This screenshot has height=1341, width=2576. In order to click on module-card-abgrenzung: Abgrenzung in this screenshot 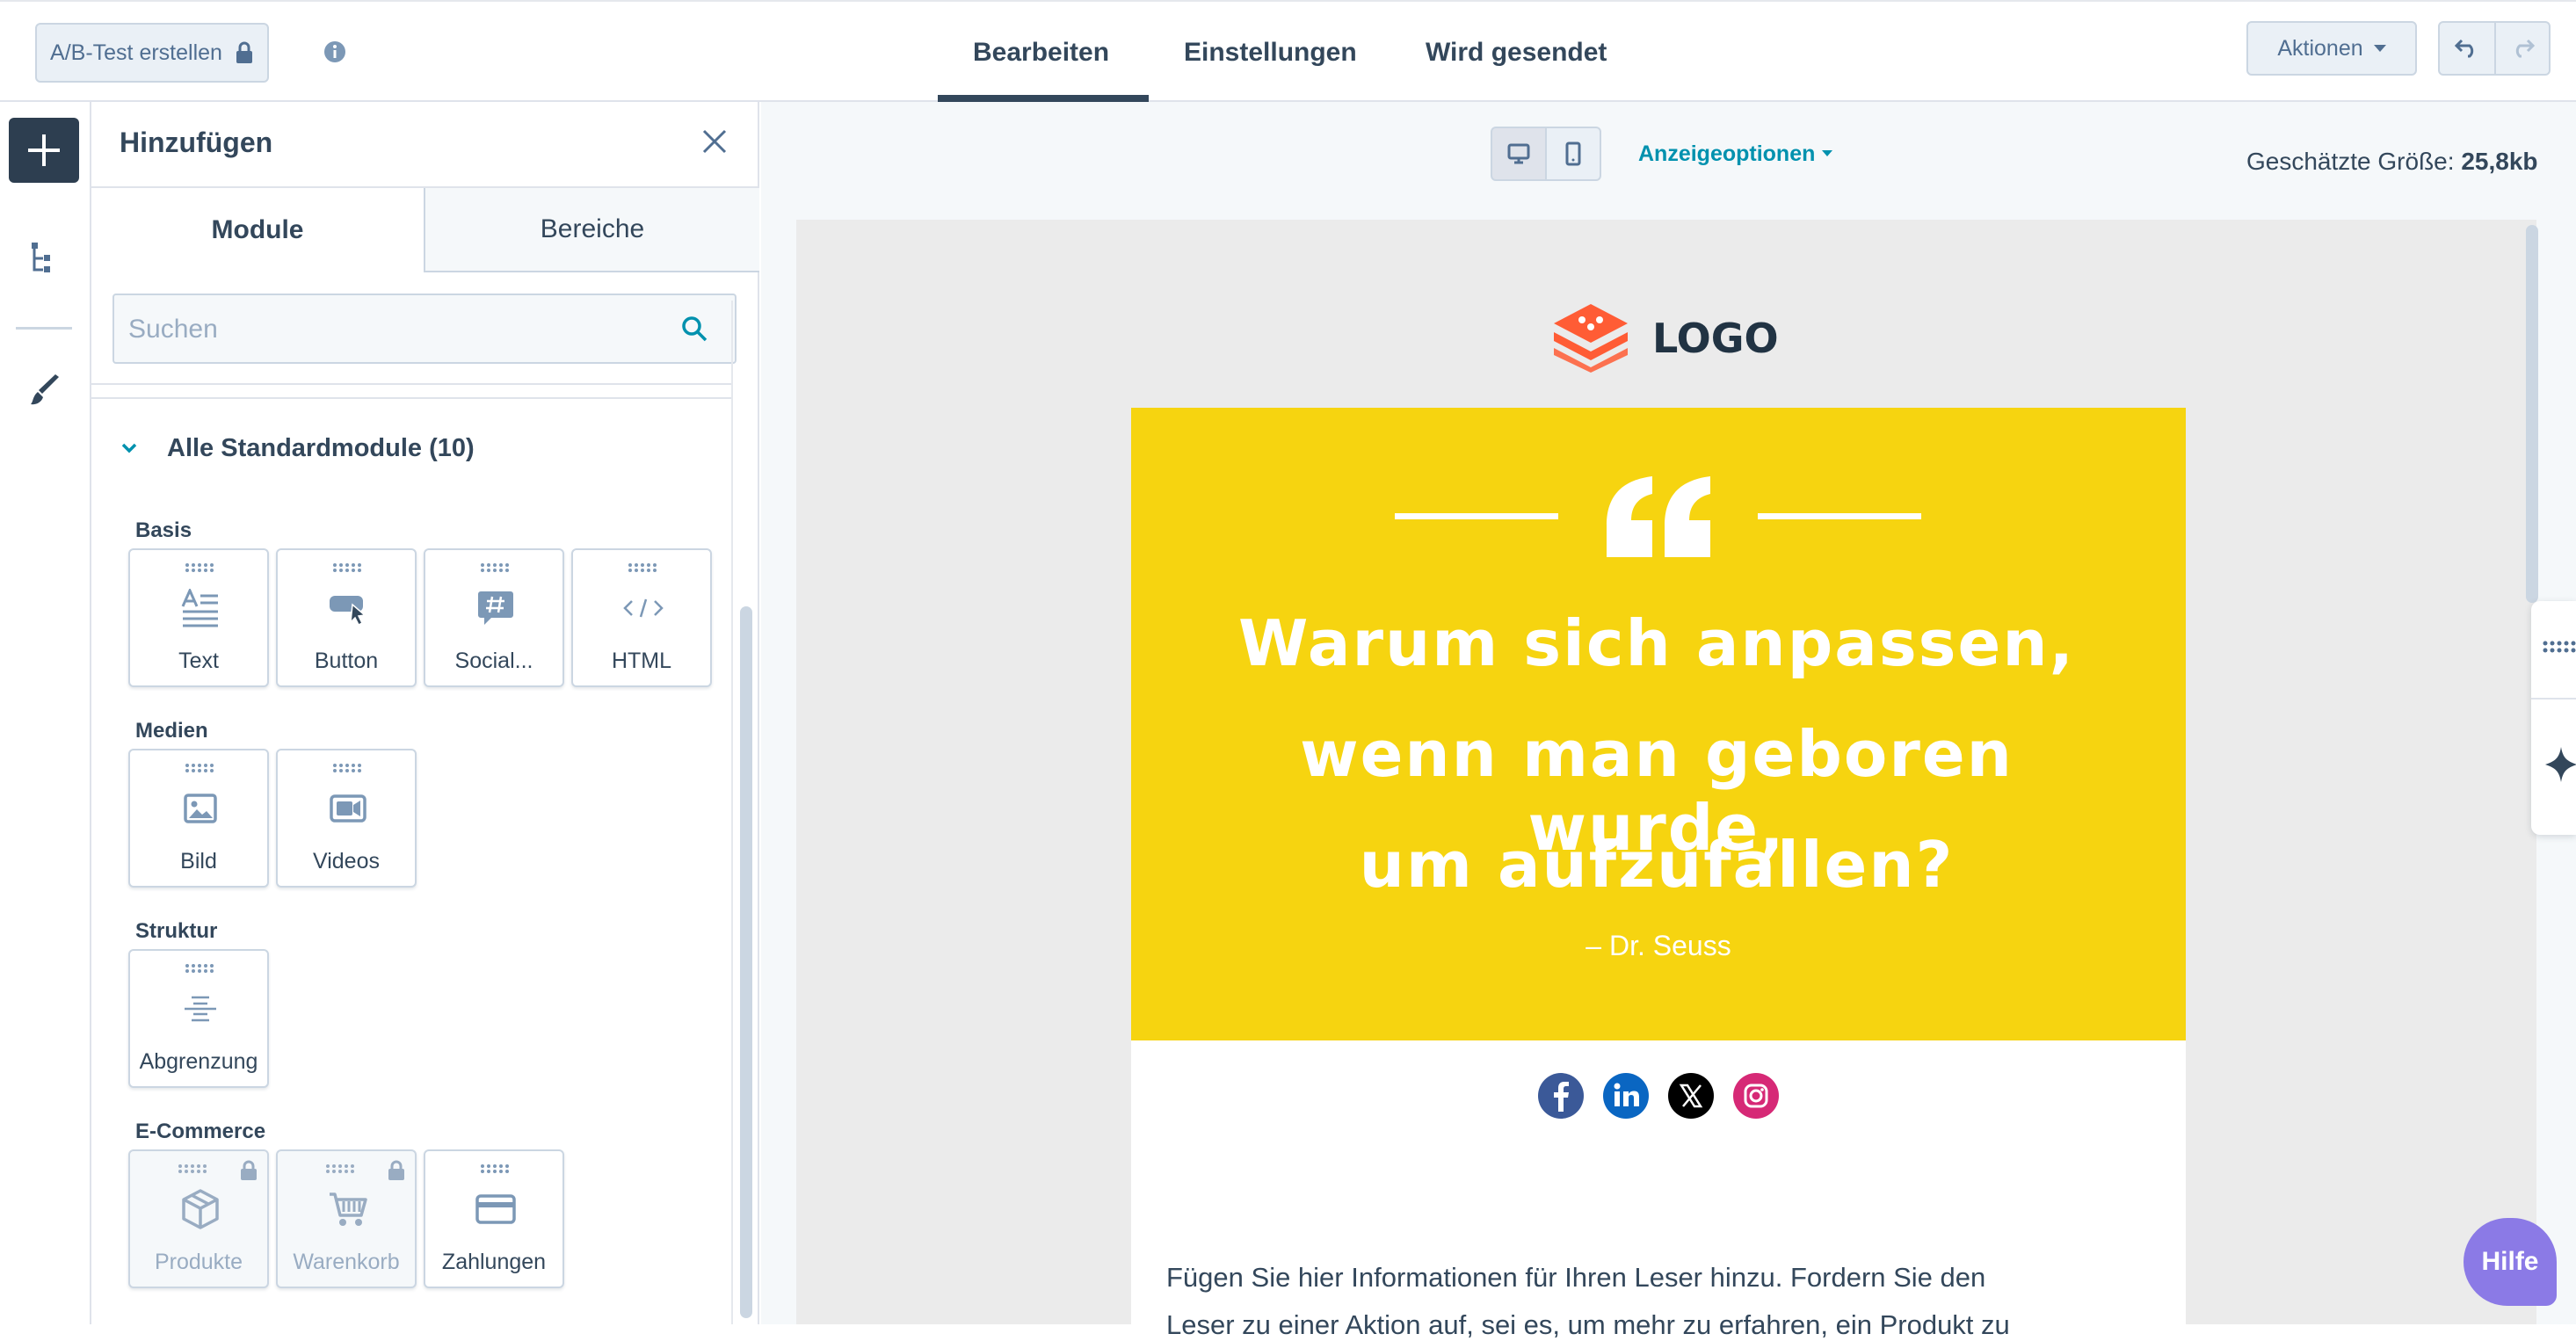, I will do `click(198, 1019)`.